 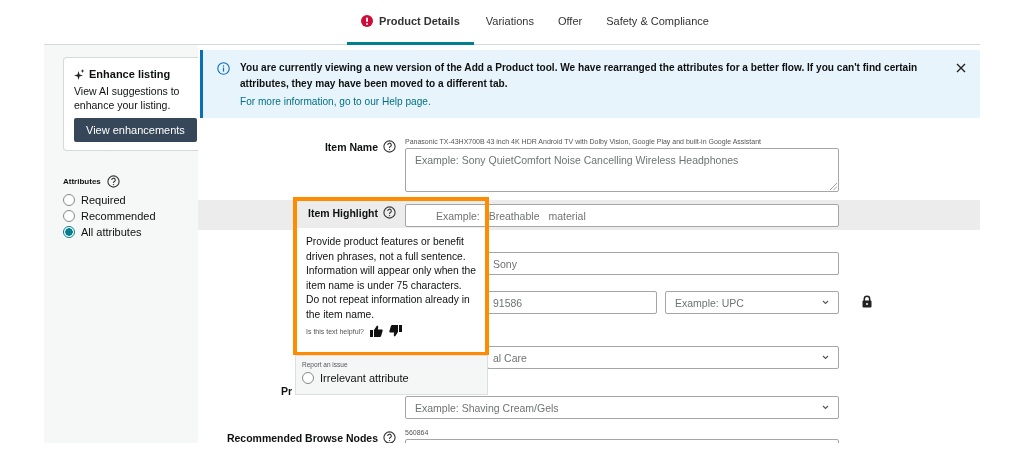 What do you see at coordinates (752, 302) in the screenshot?
I see `dropdown: Example: UPC` at bounding box center [752, 302].